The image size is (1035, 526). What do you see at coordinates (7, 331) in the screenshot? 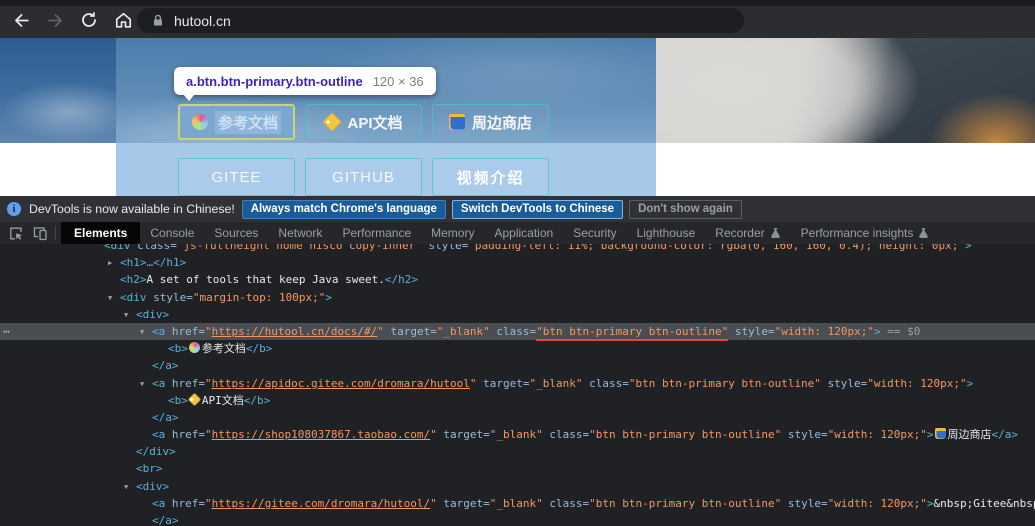
I see `node-options-dots-icon: ⋯` at bounding box center [7, 331].